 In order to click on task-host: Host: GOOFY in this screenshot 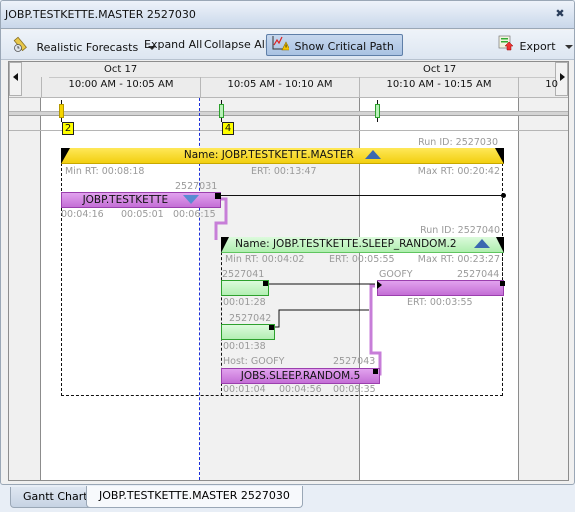, I will do `click(254, 361)`.